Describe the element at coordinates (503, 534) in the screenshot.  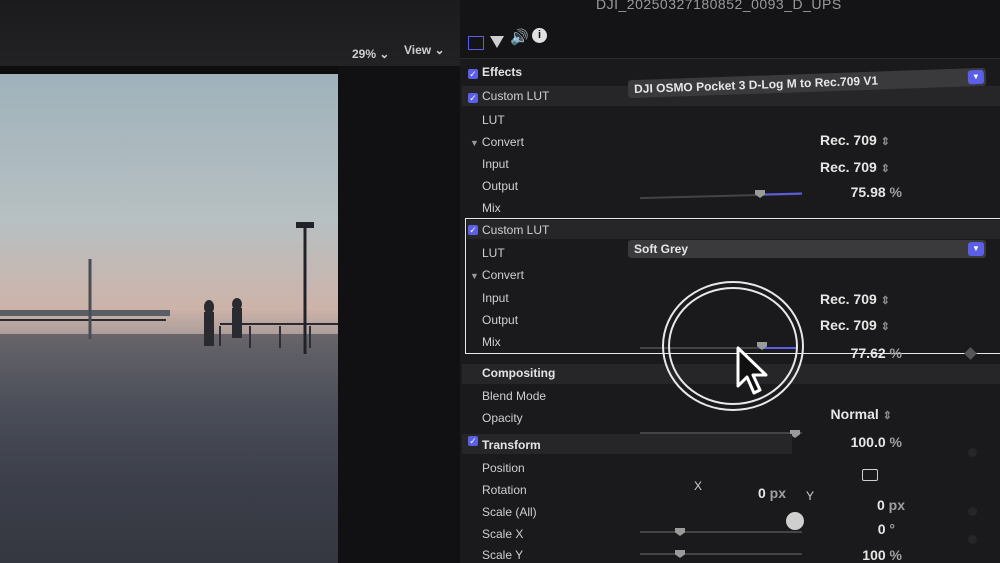
I see `scale-x-label: Scale X` at that location.